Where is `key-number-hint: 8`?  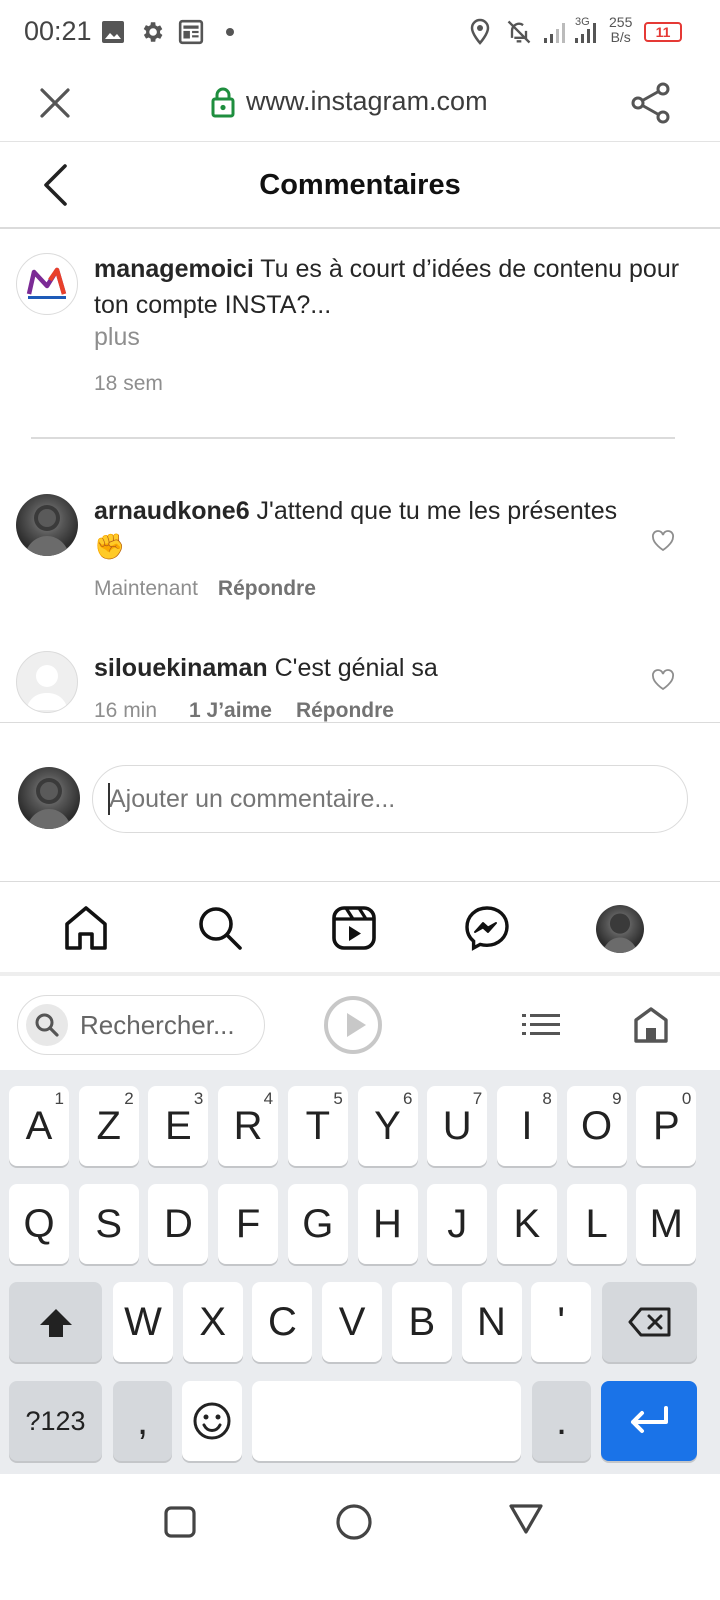 key-number-hint: 8 is located at coordinates (547, 1098).